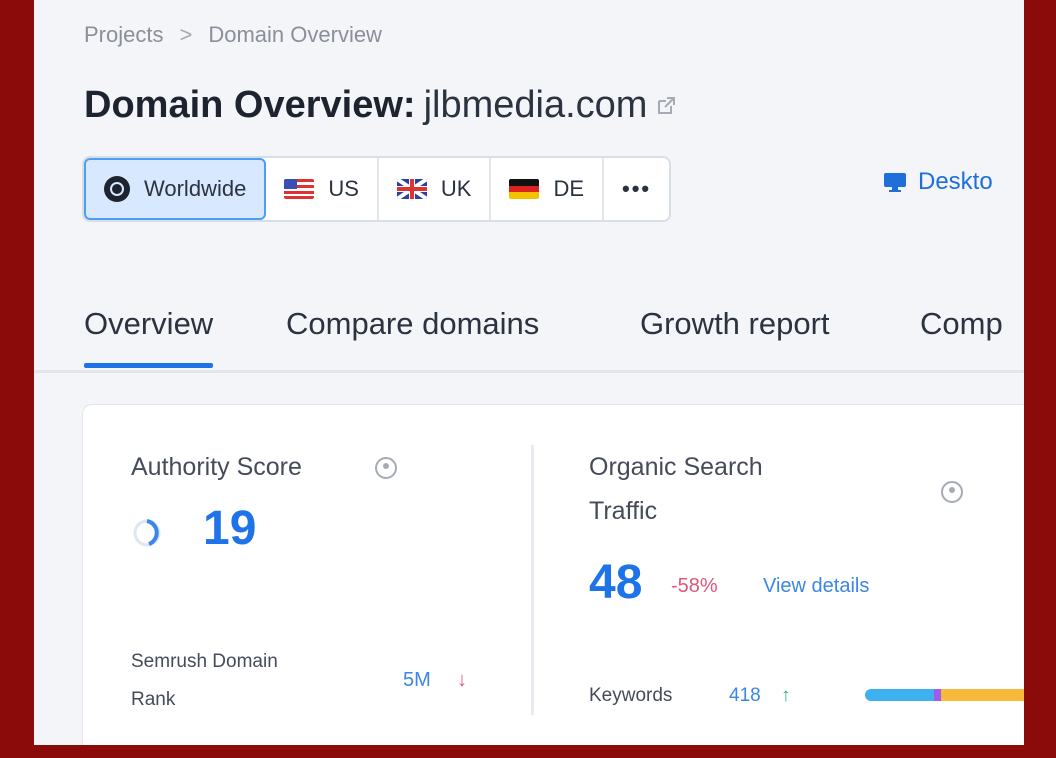 The height and width of the screenshot is (758, 1056). What do you see at coordinates (117, 189) in the screenshot?
I see `globe-icon` at bounding box center [117, 189].